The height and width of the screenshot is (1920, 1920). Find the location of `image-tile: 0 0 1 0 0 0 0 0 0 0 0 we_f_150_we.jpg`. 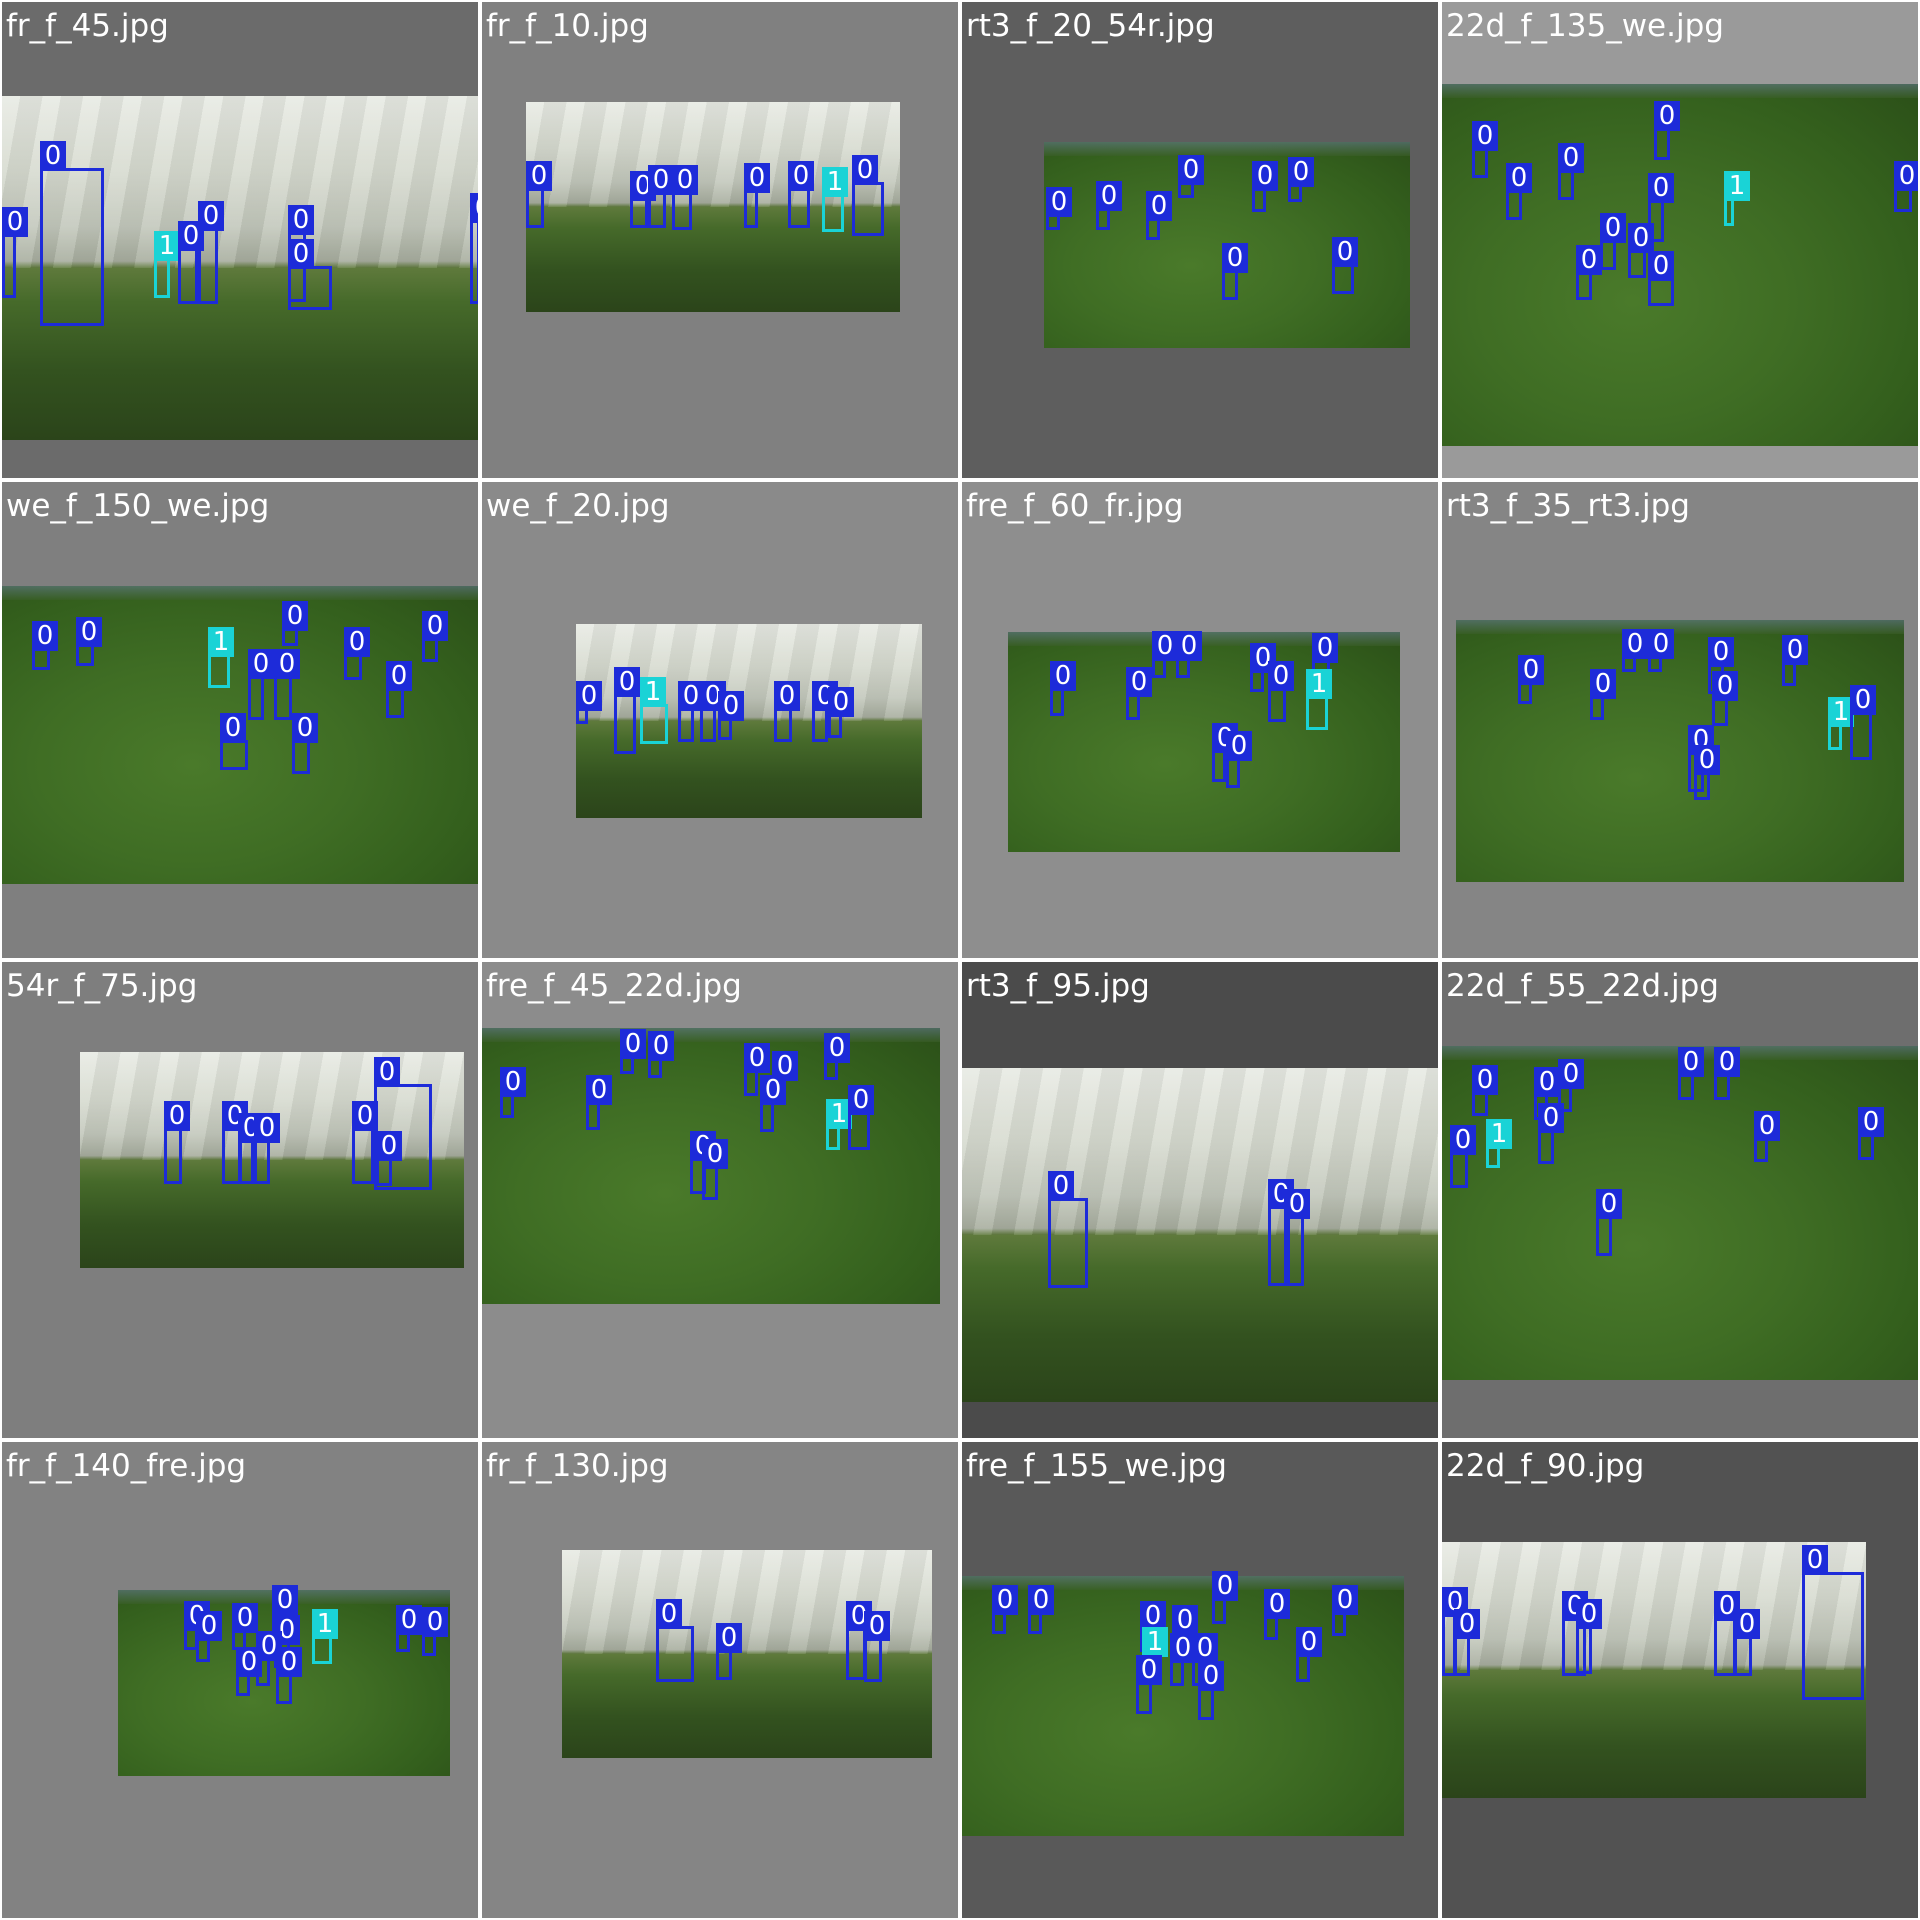

image-tile: 0 0 1 0 0 0 0 0 0 0 0 we_f_150_we.jpg is located at coordinates (240, 720).